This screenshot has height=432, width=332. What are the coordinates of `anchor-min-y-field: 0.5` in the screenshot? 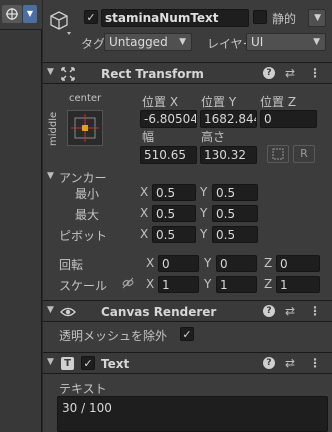 It's located at (235, 192).